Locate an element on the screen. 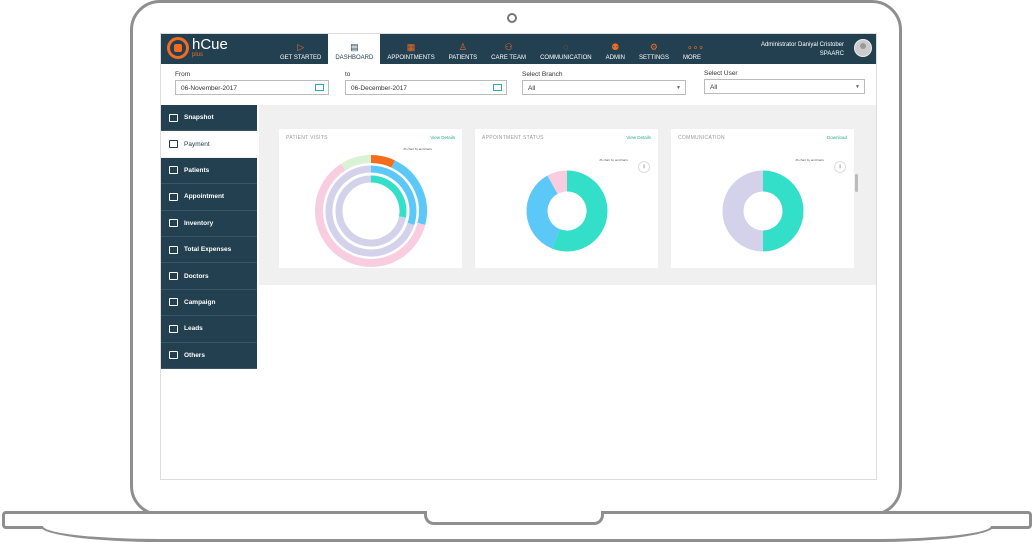 This screenshot has width=1034, height=543. branch-label: Select Branch is located at coordinates (542, 74).